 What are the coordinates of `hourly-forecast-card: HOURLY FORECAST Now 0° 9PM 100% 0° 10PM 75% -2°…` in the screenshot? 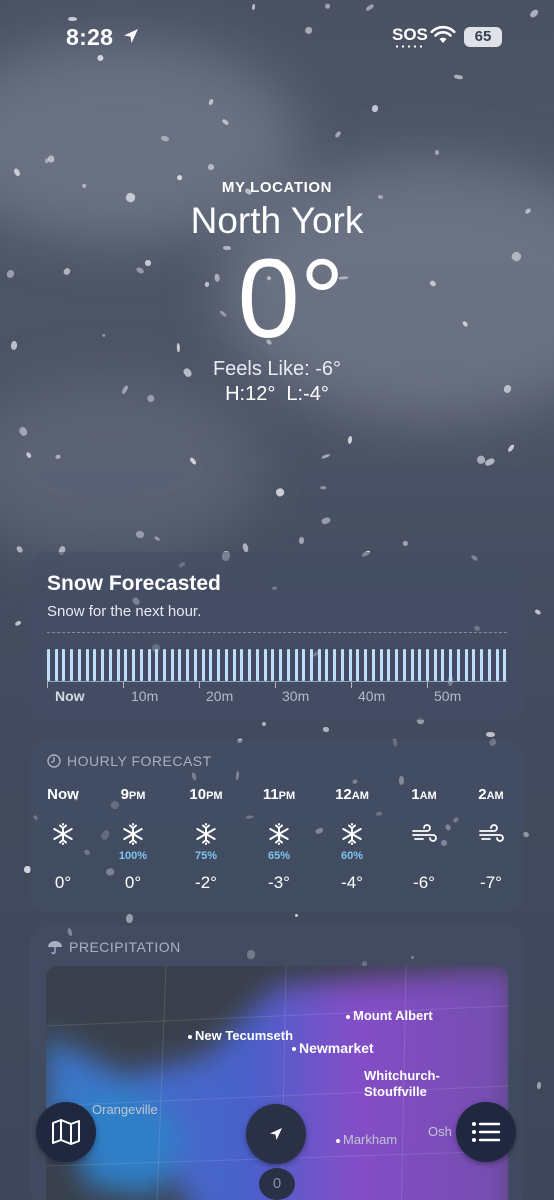 It's located at (277, 826).